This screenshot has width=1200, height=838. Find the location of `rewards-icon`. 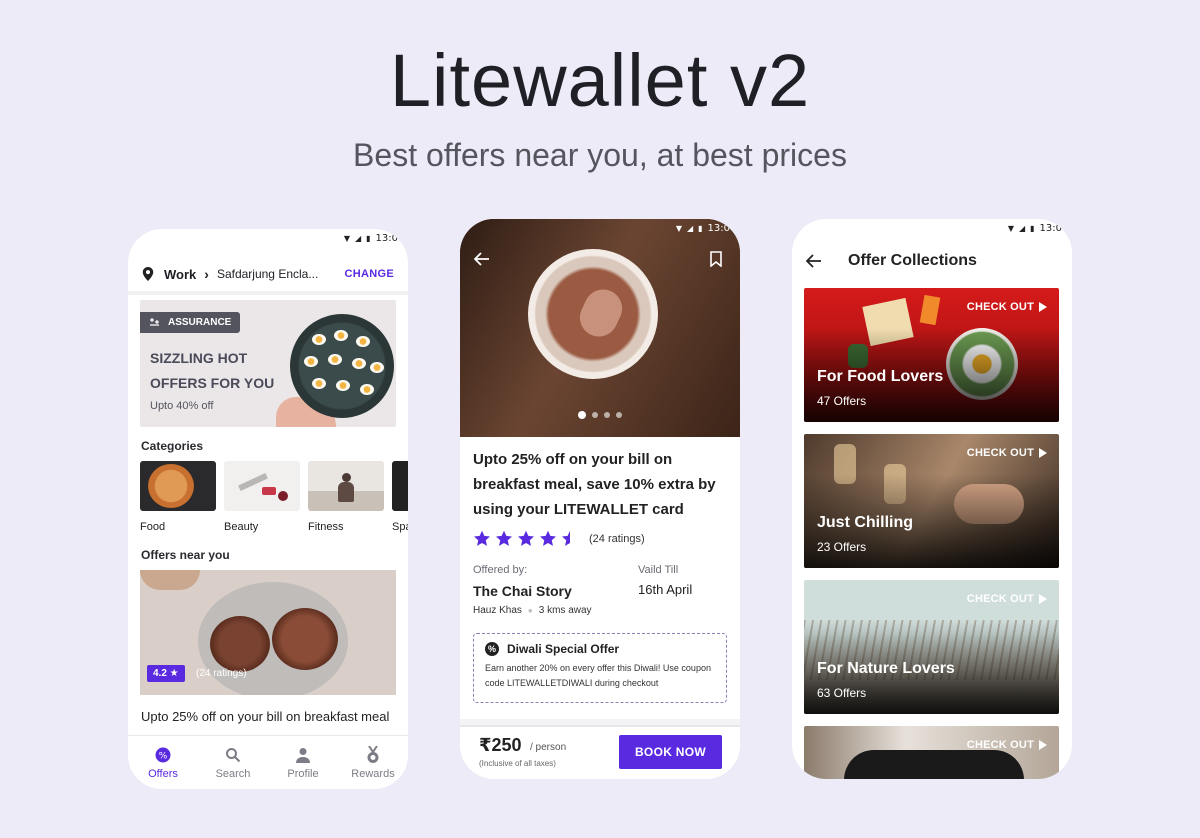

rewards-icon is located at coordinates (373, 755).